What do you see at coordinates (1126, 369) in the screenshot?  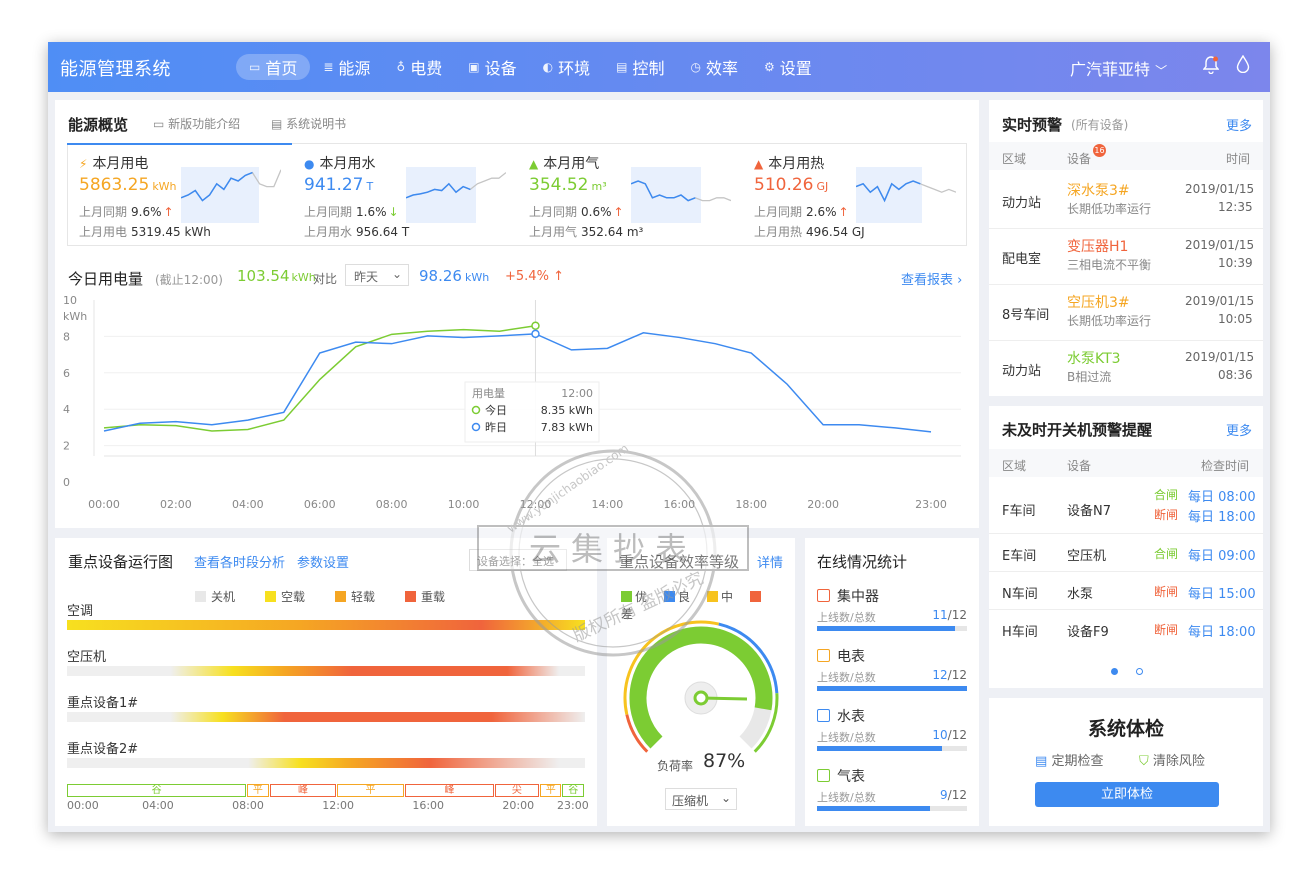 I see `alert-row: 动力站 水泵KT3 B相过流 2019/01/15 08:36` at bounding box center [1126, 369].